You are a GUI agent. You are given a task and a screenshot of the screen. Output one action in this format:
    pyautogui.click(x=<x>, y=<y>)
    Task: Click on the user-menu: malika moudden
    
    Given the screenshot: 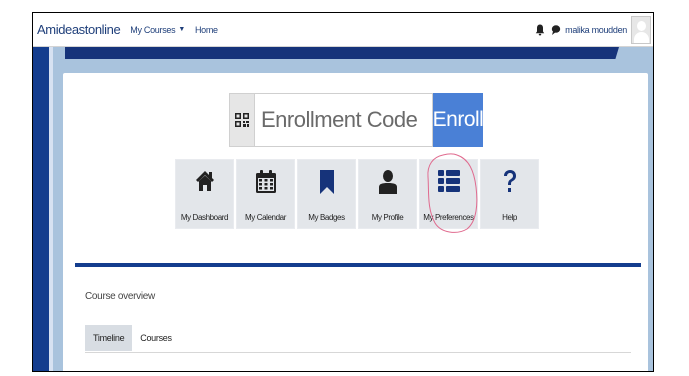 What is the action you would take?
    pyautogui.click(x=593, y=30)
    